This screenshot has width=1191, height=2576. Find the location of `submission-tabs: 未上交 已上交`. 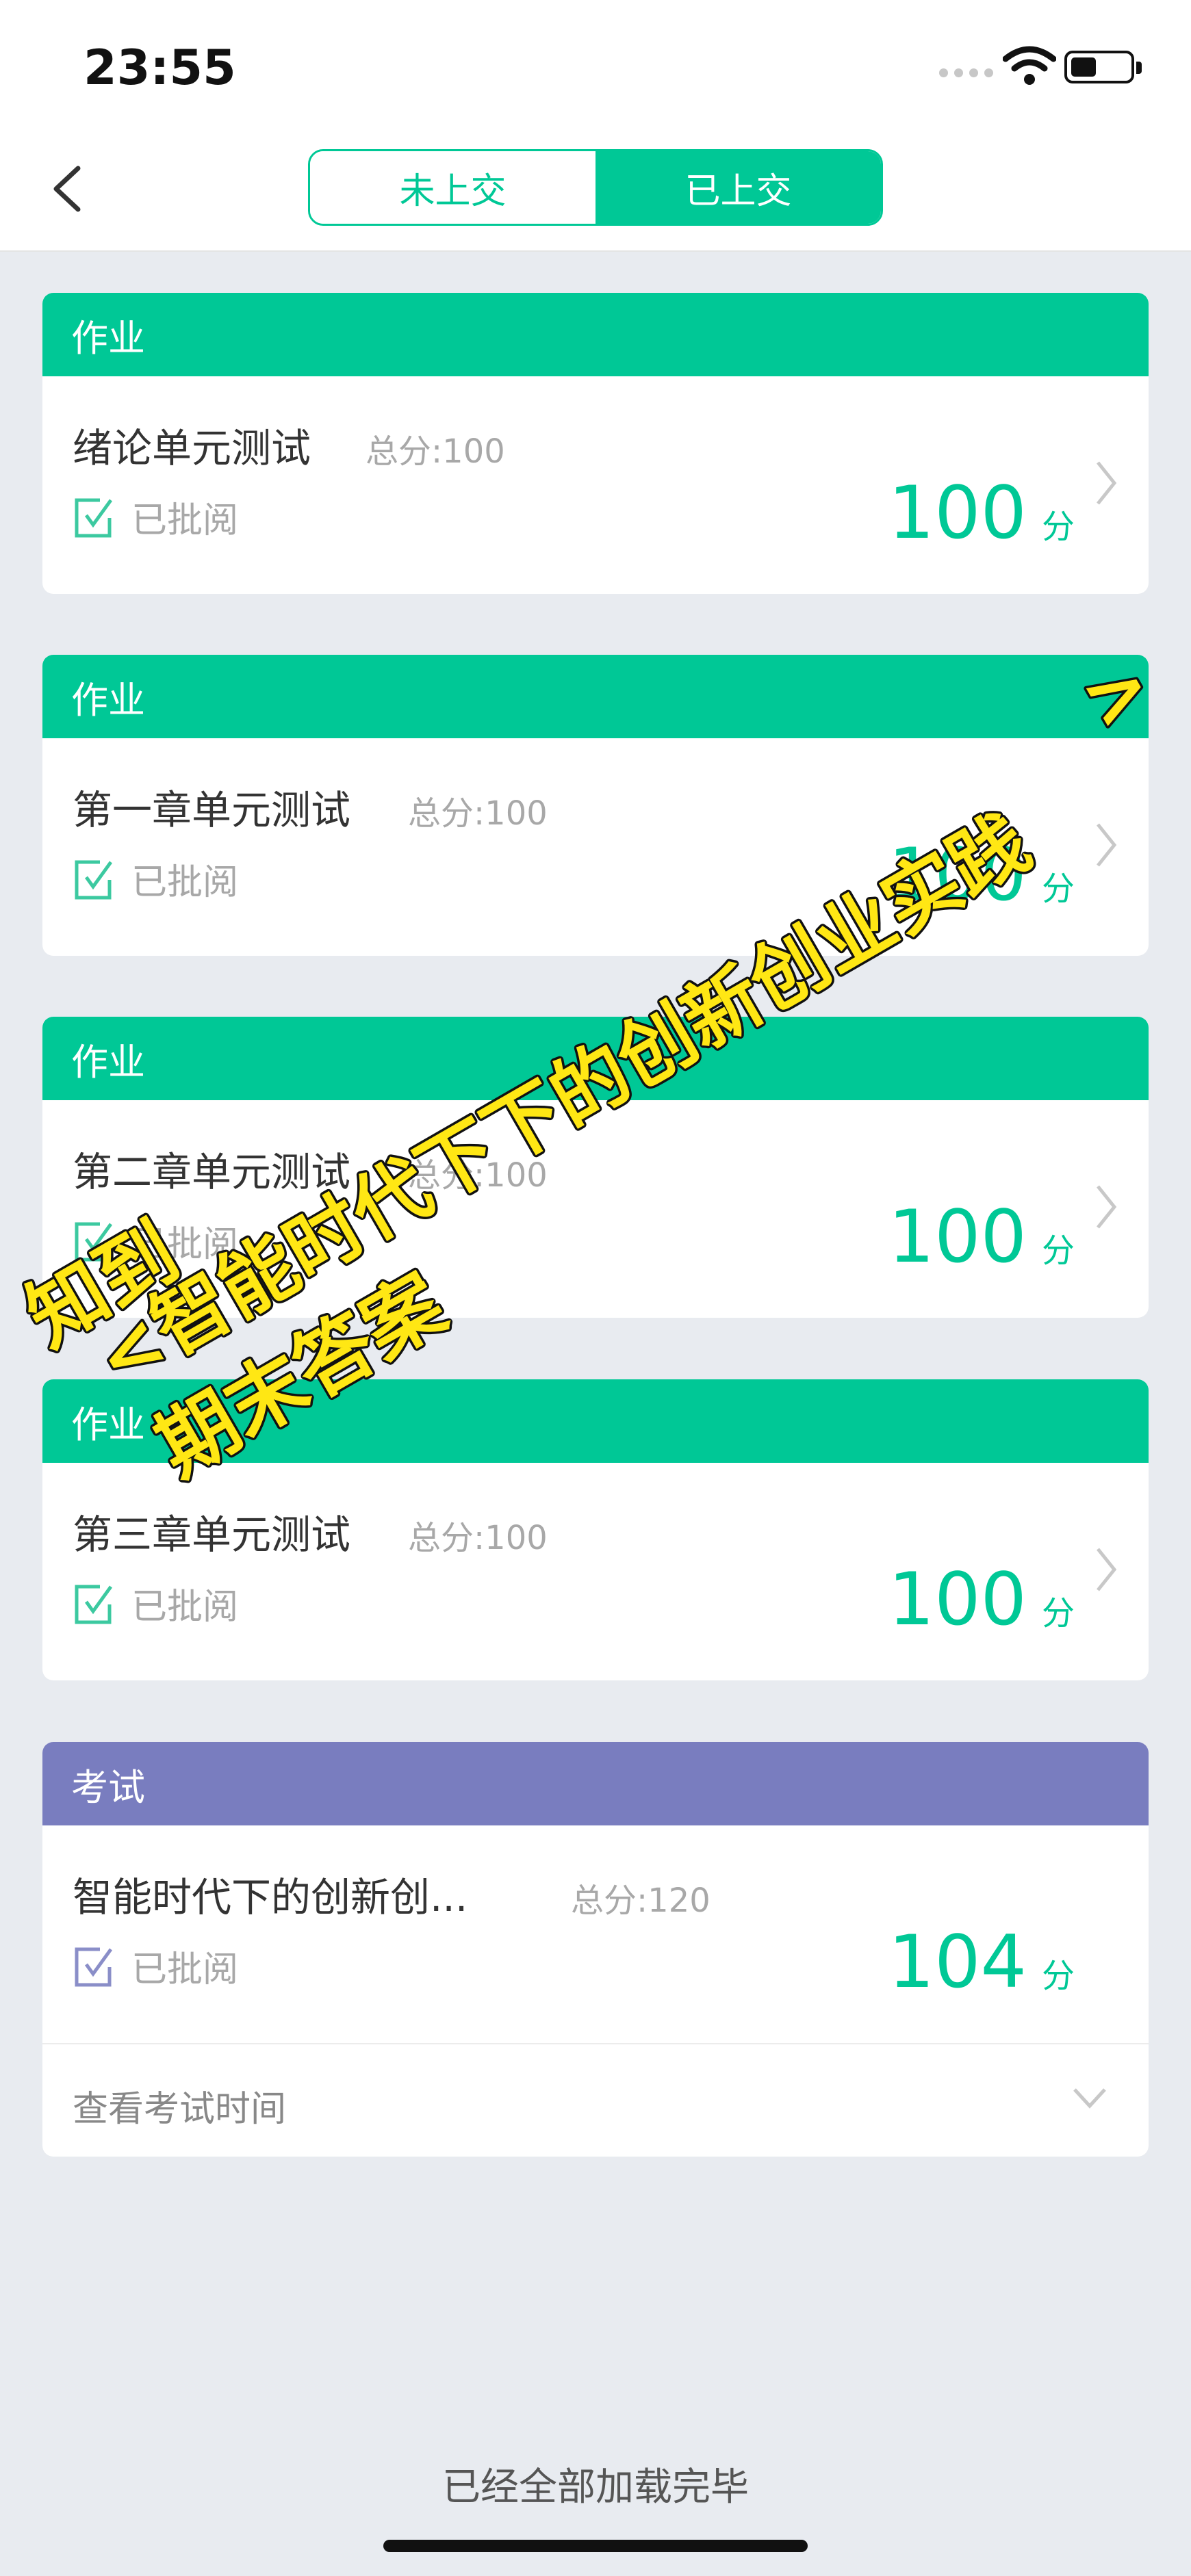

submission-tabs: 未上交 已上交 is located at coordinates (595, 187).